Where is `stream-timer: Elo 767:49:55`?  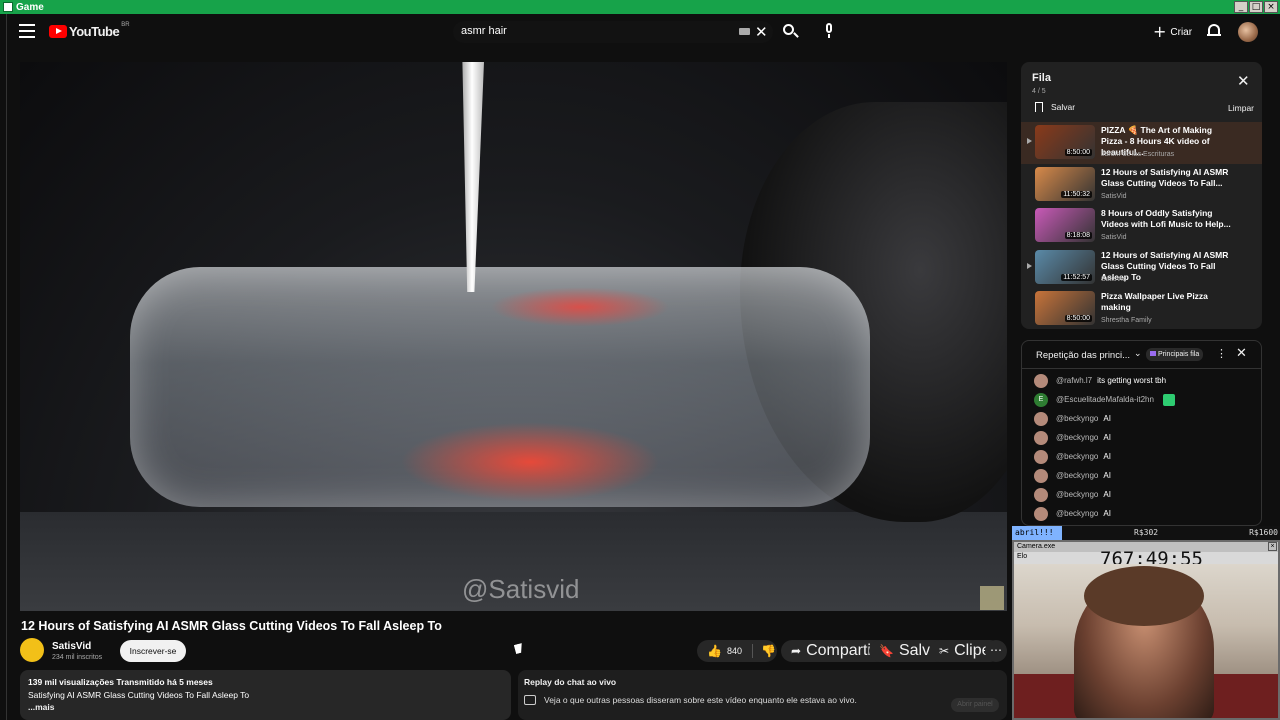 stream-timer: Elo 767:49:55 is located at coordinates (1146, 559).